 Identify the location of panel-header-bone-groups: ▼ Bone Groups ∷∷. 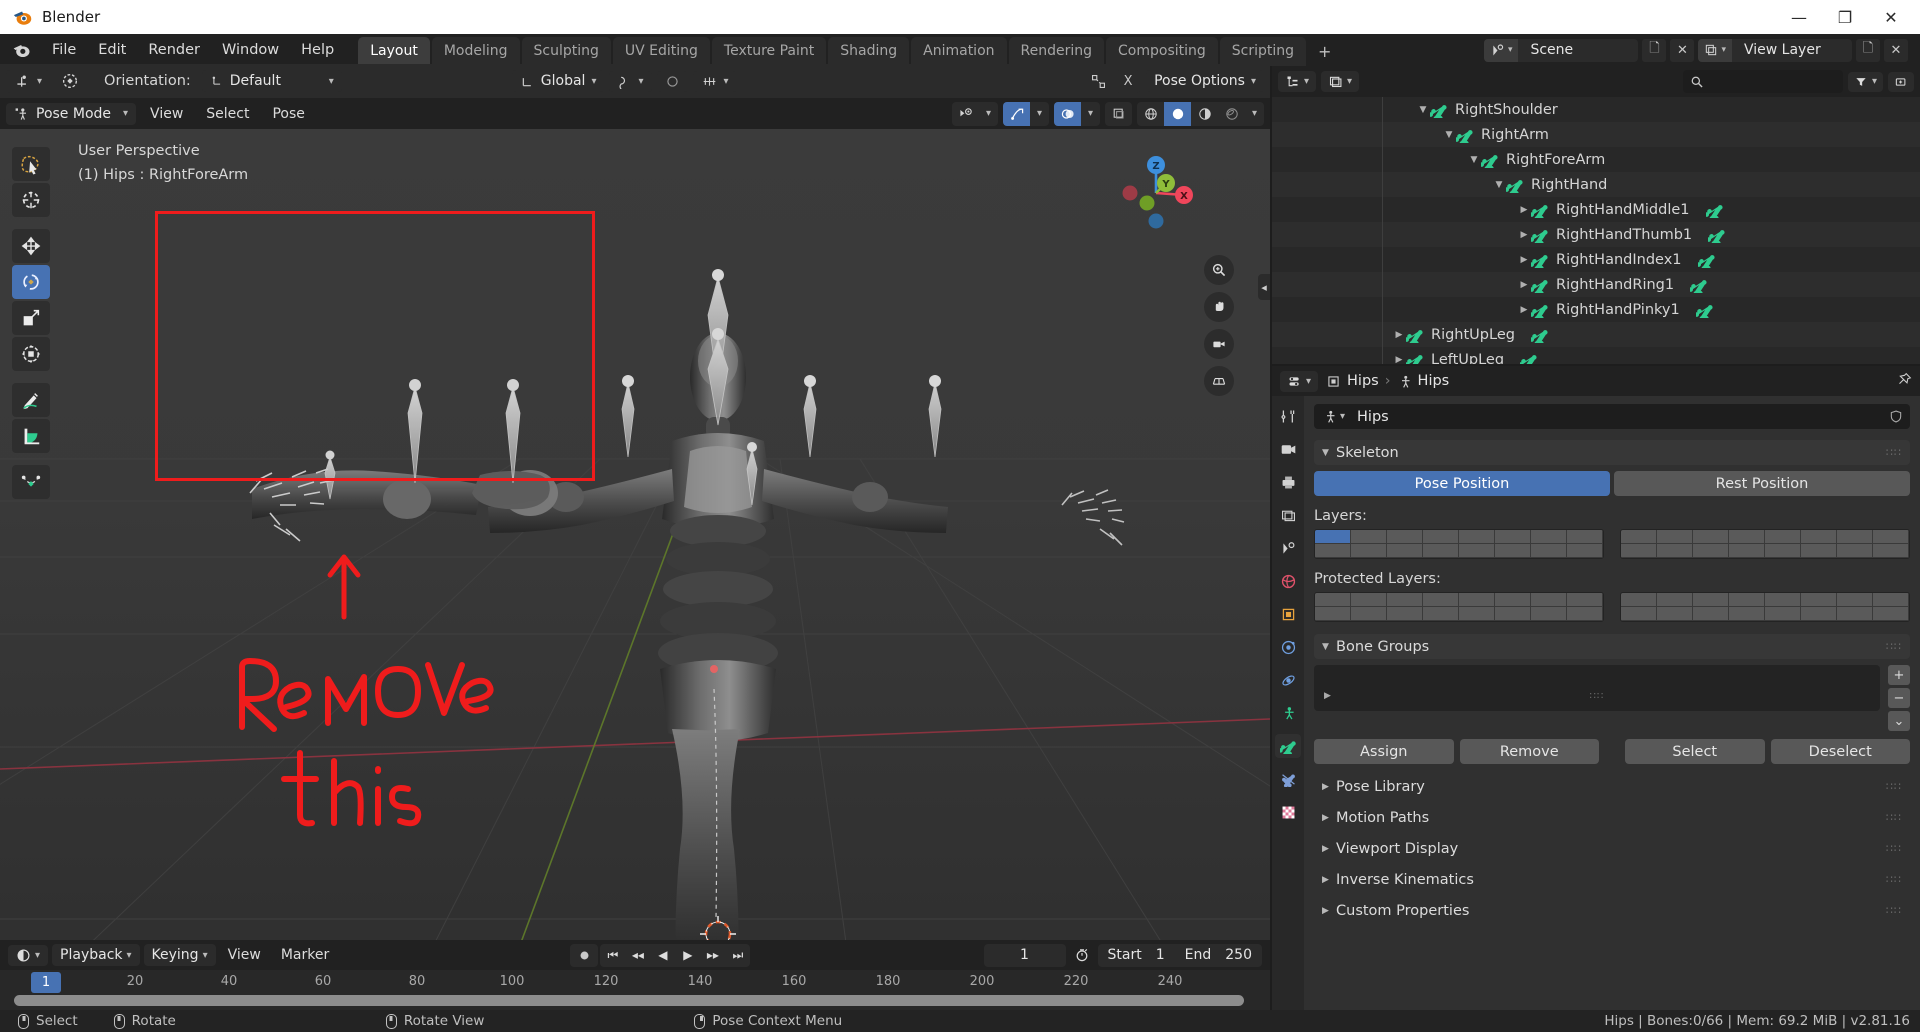
(1612, 646).